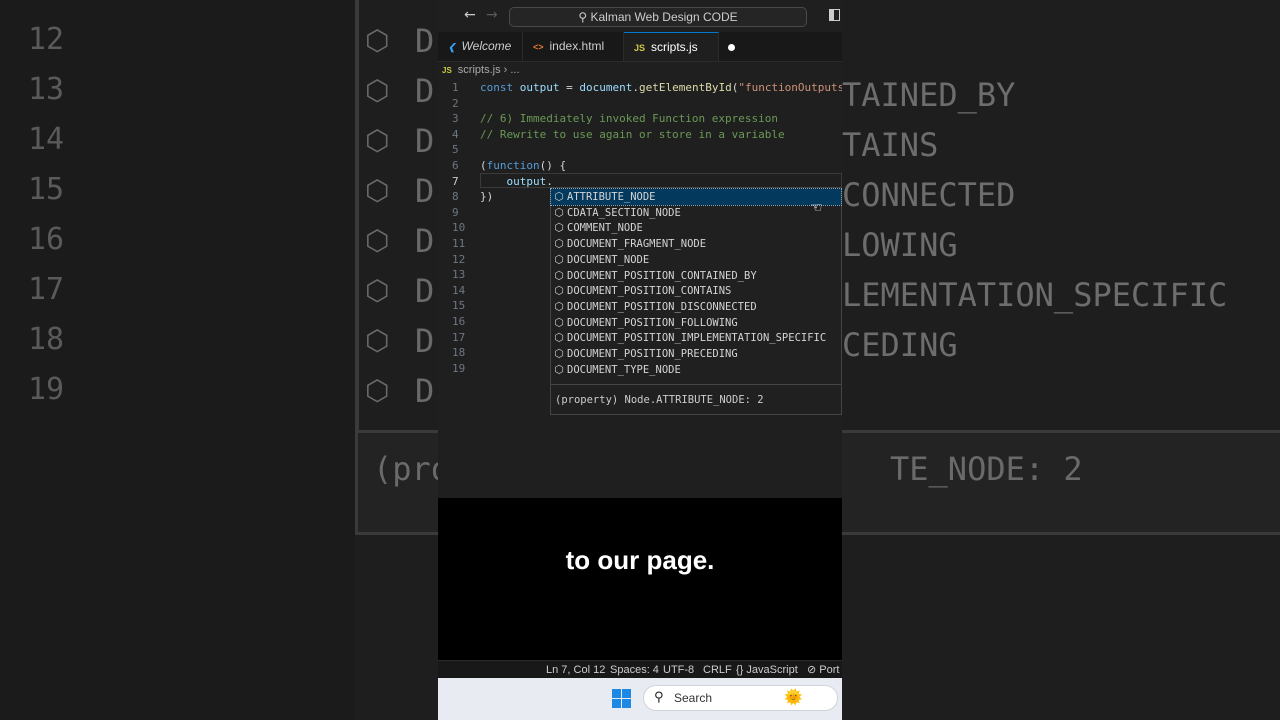 This screenshot has height=720, width=1280. I want to click on status-encoding: UTF-8, so click(678, 670).